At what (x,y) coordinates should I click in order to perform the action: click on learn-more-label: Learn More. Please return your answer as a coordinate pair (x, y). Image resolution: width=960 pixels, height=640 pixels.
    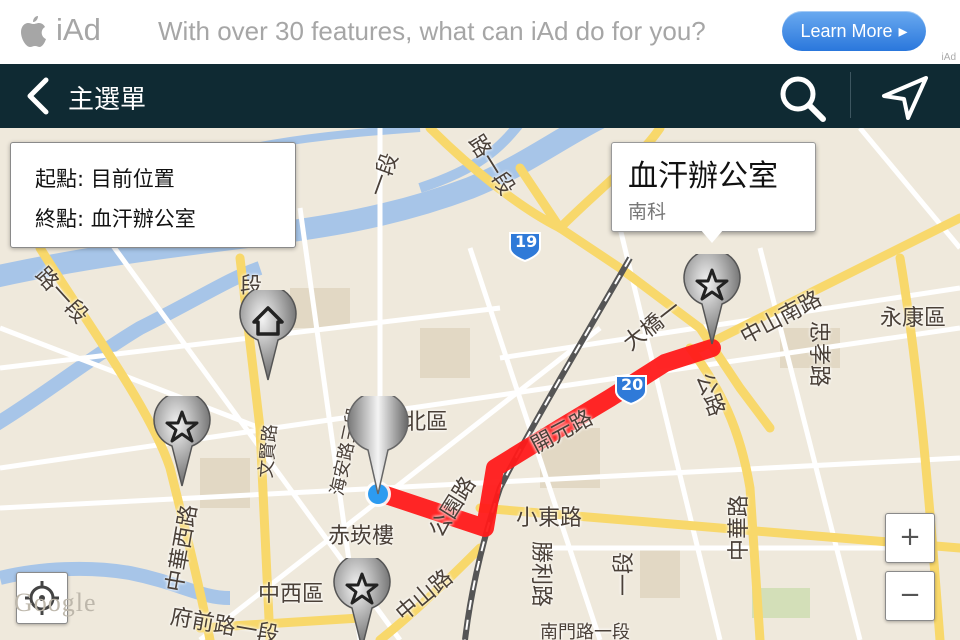
    Looking at the image, I should click on (846, 31).